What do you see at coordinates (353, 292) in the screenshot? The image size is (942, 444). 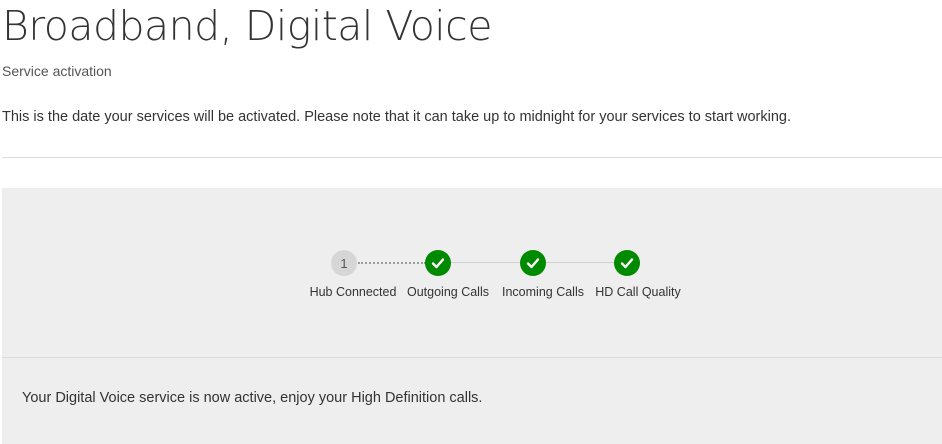 I see `step-label-hub-connected: Hub Connected` at bounding box center [353, 292].